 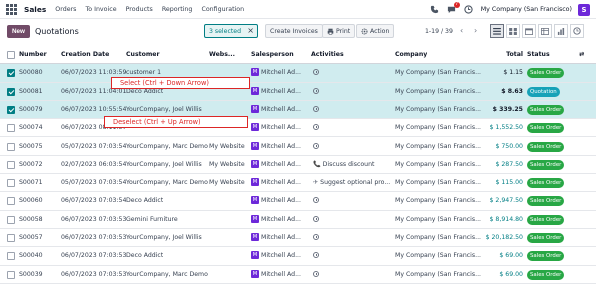 What do you see at coordinates (538, 55) in the screenshot?
I see `col-status: Status` at bounding box center [538, 55].